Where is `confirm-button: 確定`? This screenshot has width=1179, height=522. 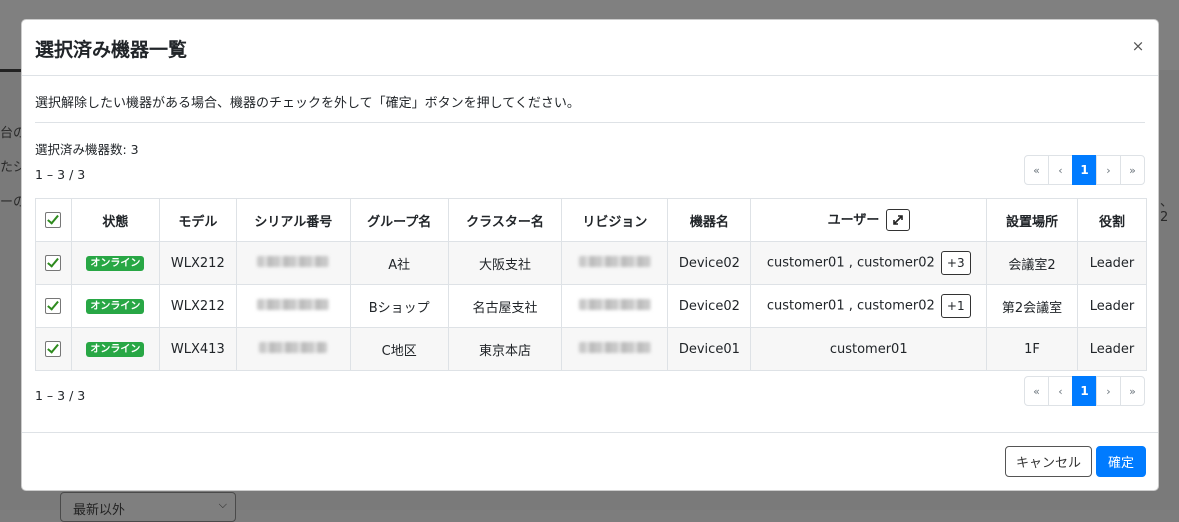
confirm-button: 確定 is located at coordinates (1120, 461).